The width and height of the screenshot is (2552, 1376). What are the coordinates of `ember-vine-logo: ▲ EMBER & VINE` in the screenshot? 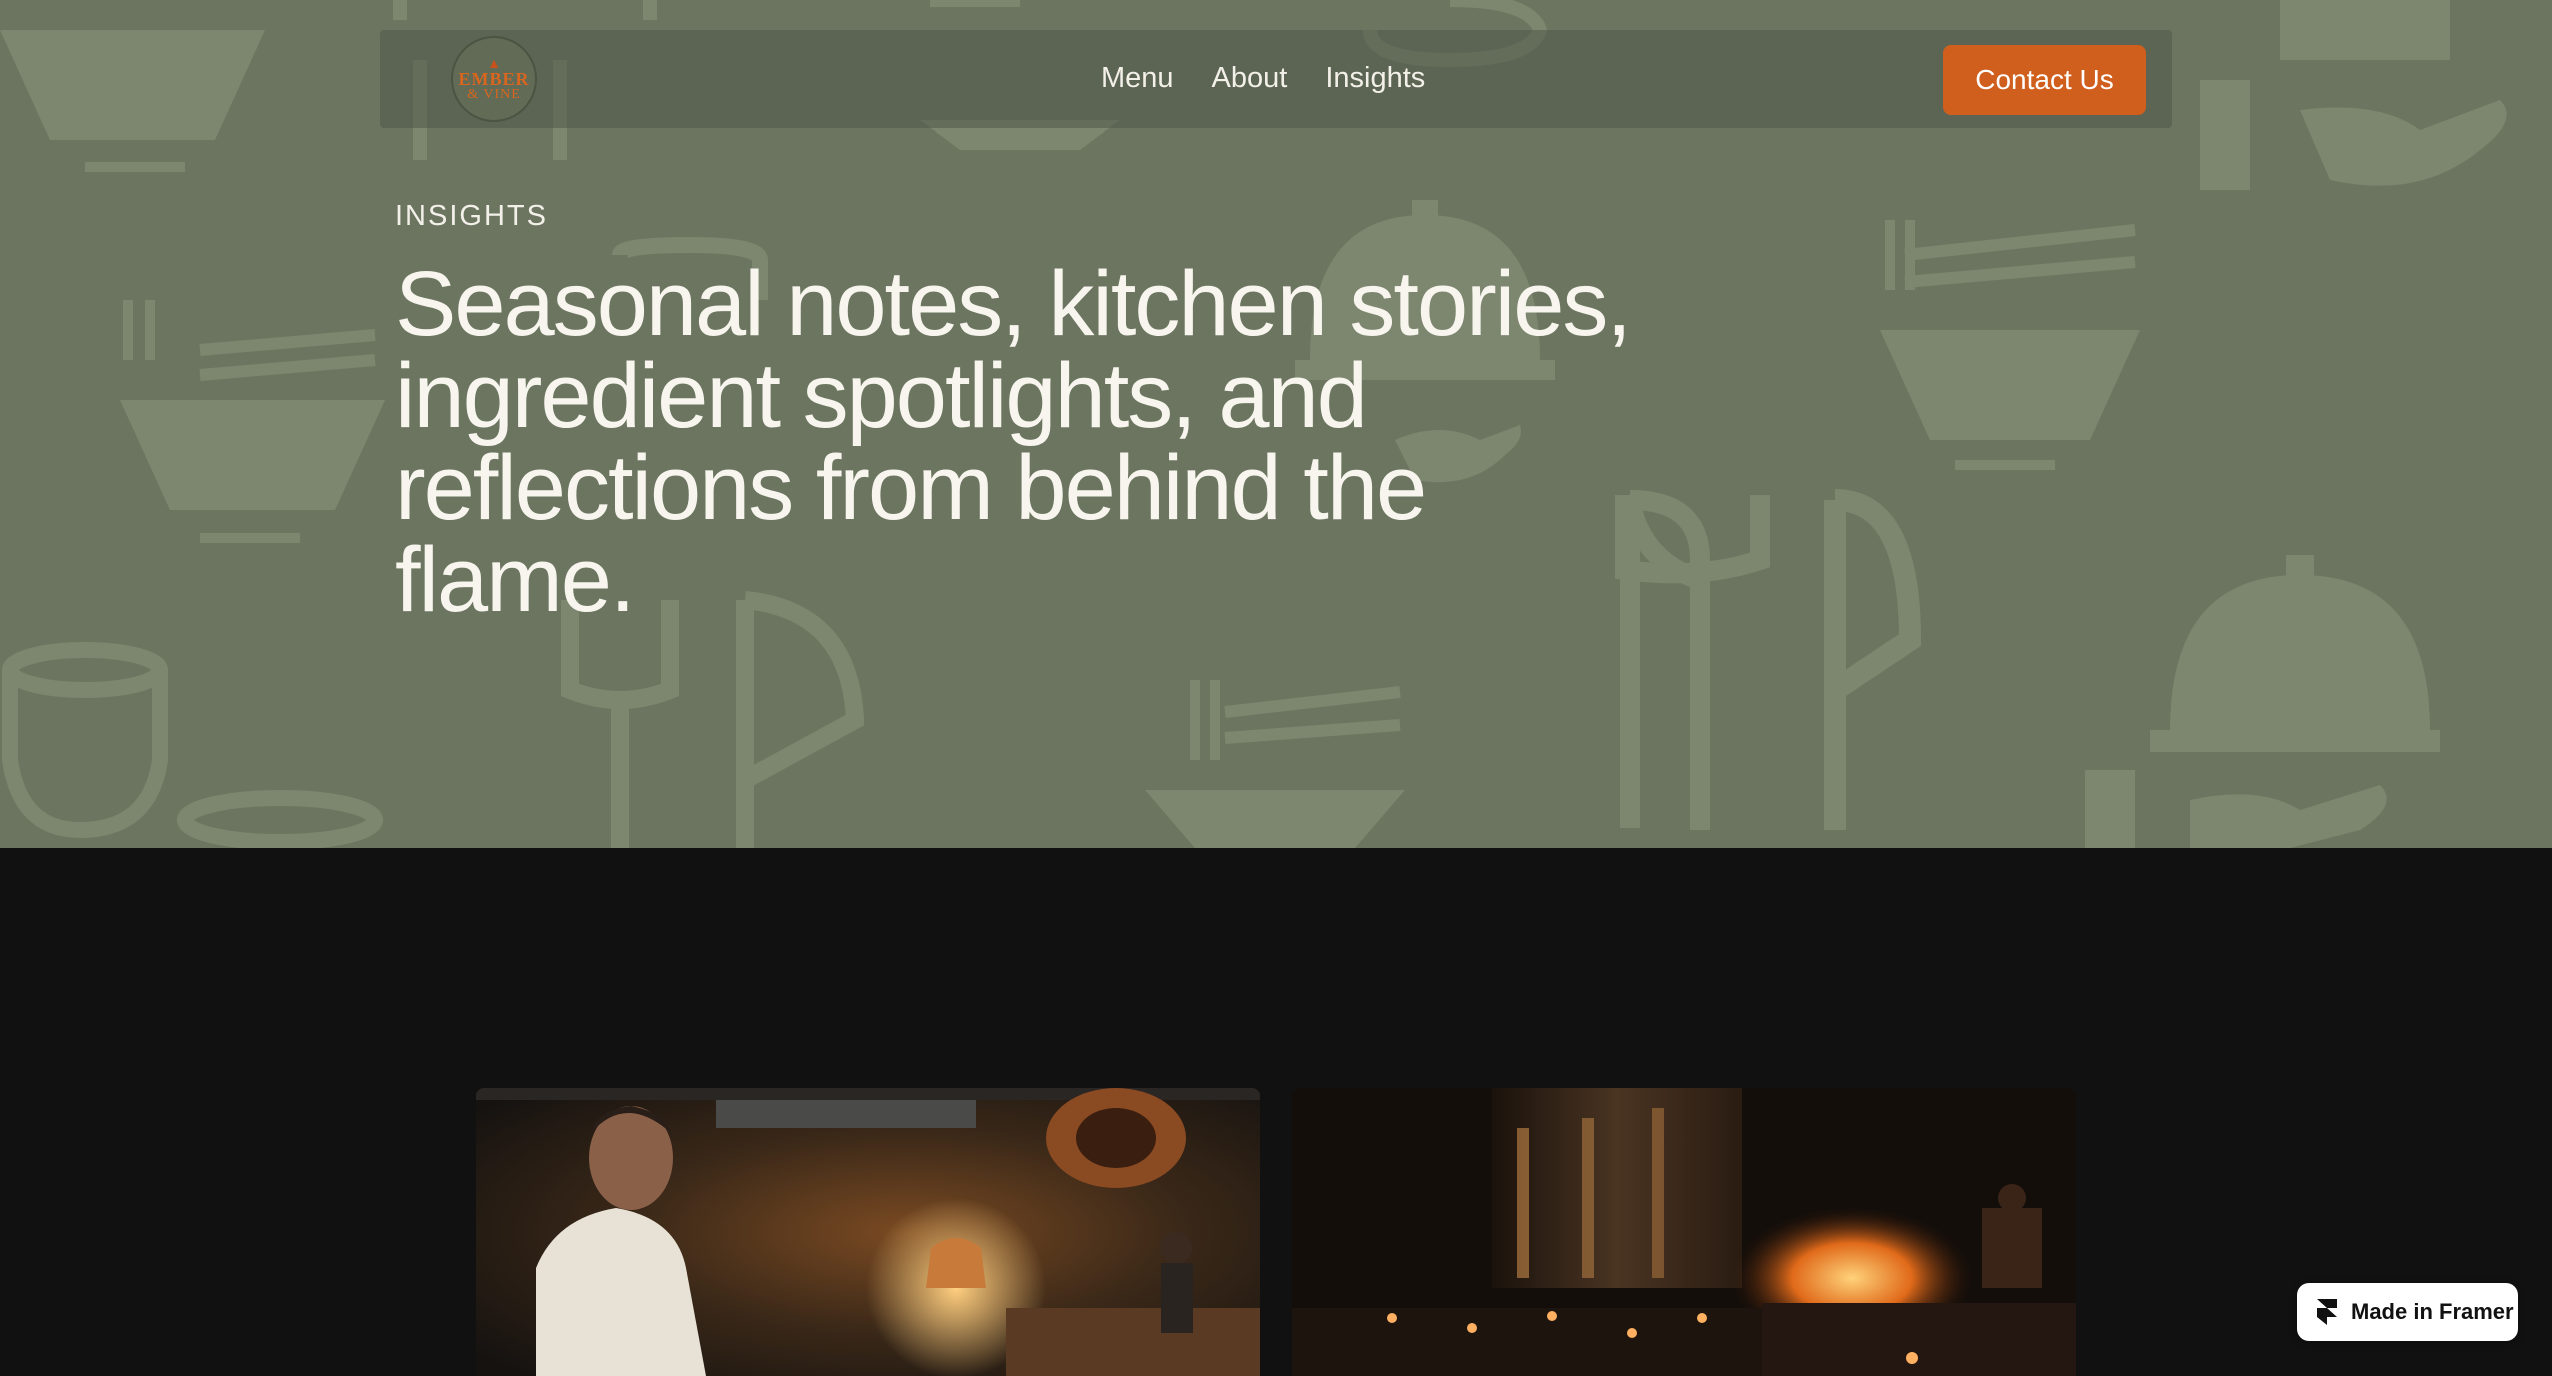 It's located at (494, 79).